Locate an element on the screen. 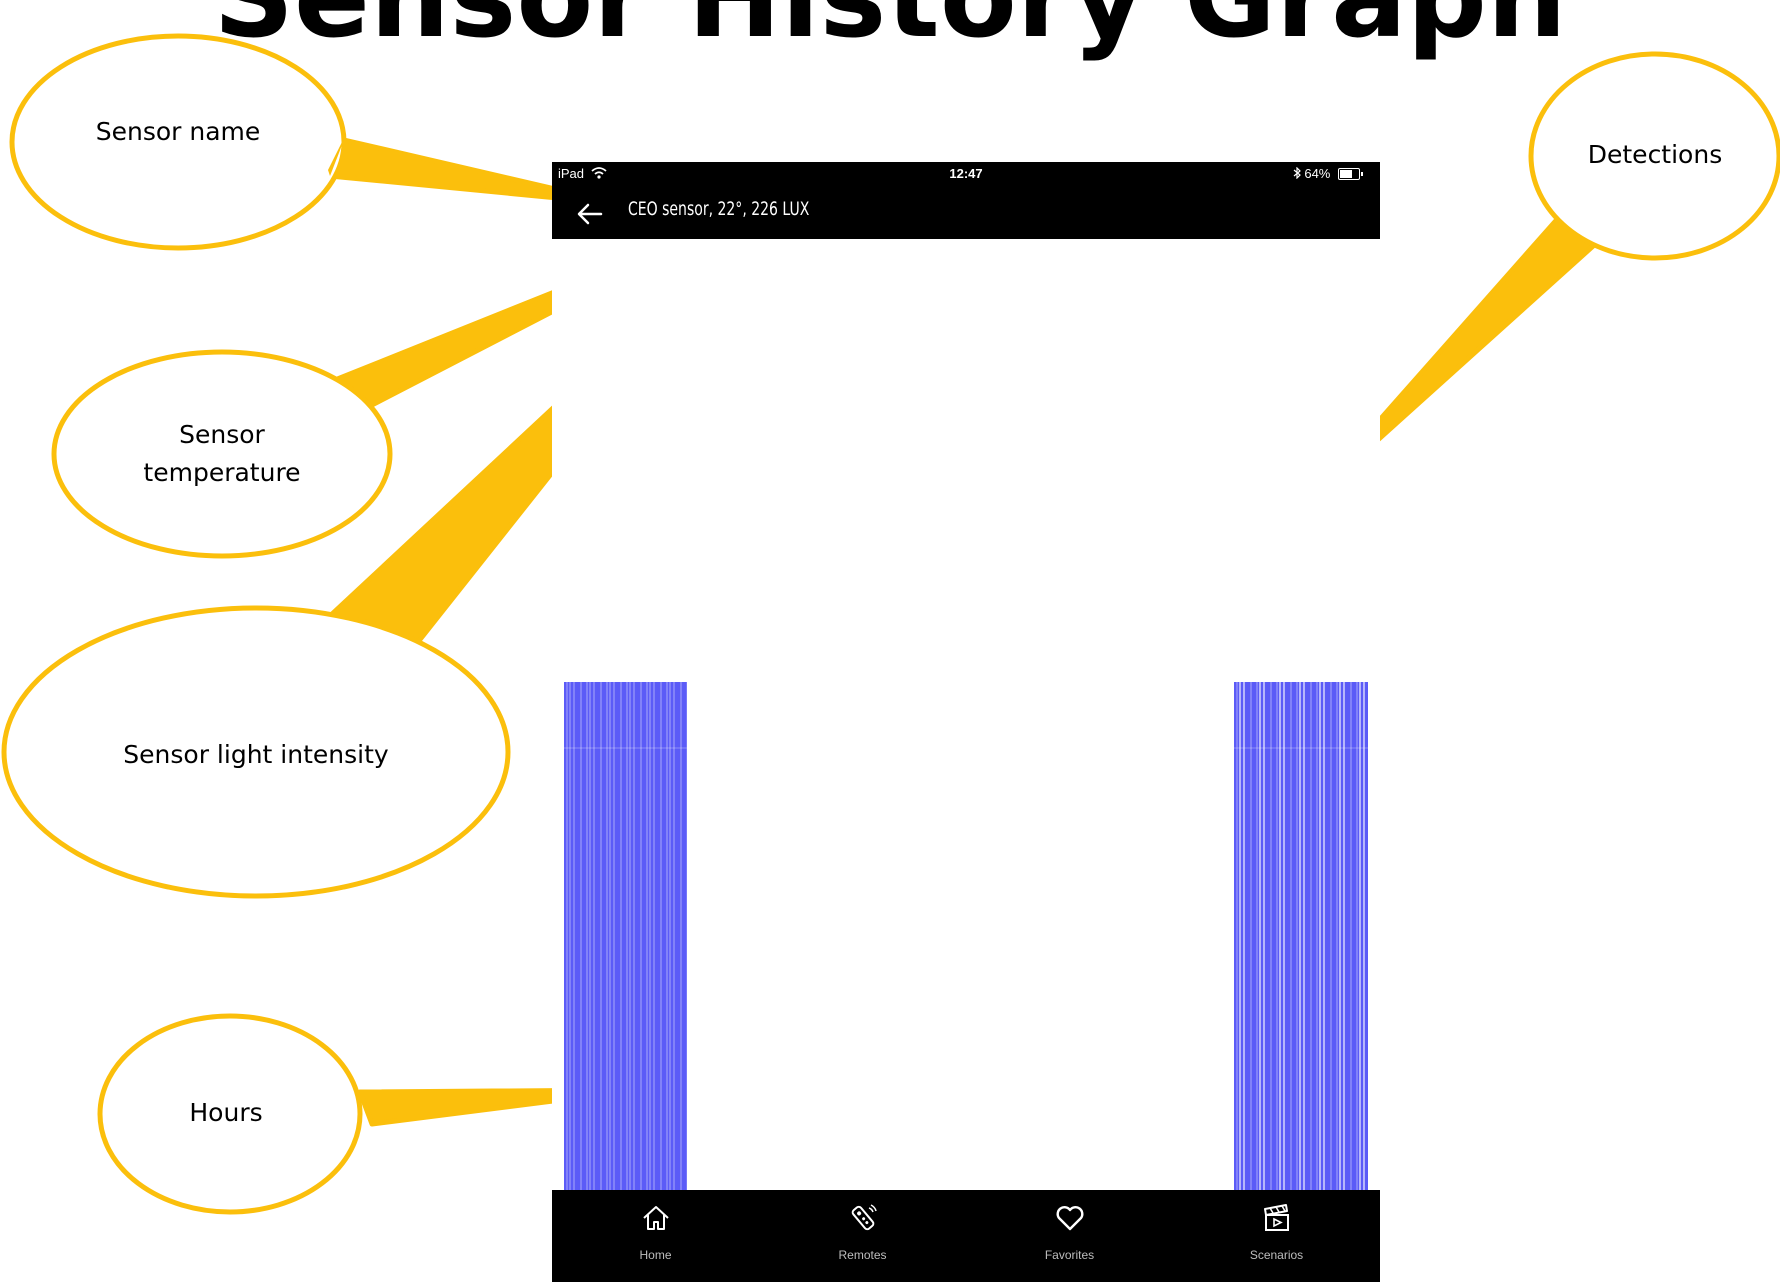 The height and width of the screenshot is (1282, 1780). callout-label-detections: Detections is located at coordinates (1655, 154).